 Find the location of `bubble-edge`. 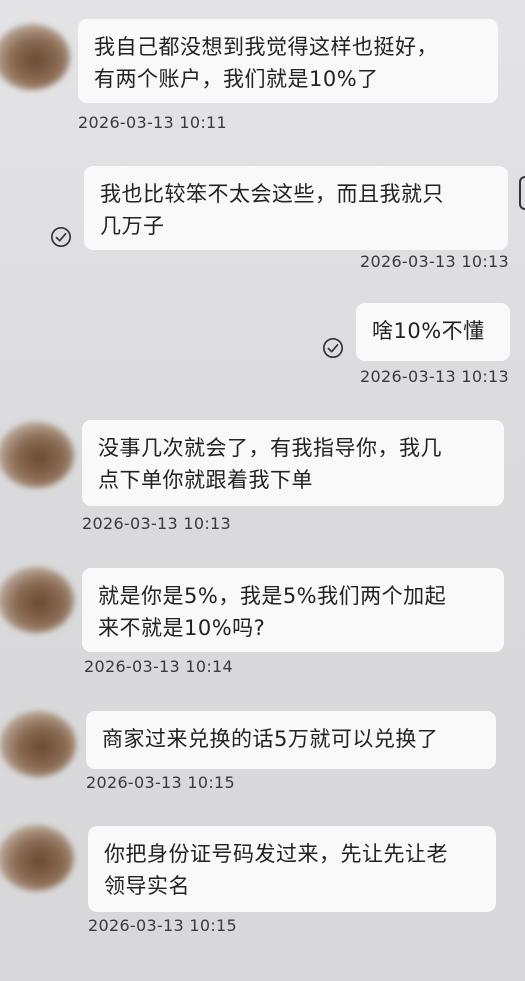

bubble-edge is located at coordinates (522, 193).